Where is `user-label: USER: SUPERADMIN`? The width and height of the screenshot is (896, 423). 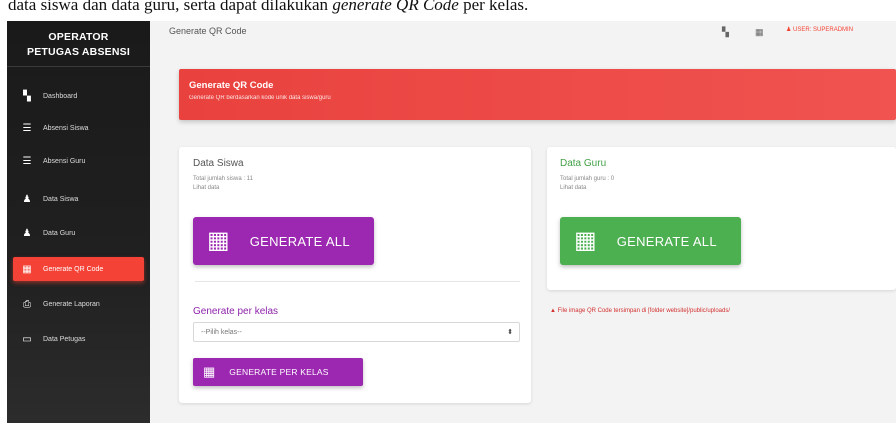 user-label: USER: SUPERADMIN is located at coordinates (823, 30).